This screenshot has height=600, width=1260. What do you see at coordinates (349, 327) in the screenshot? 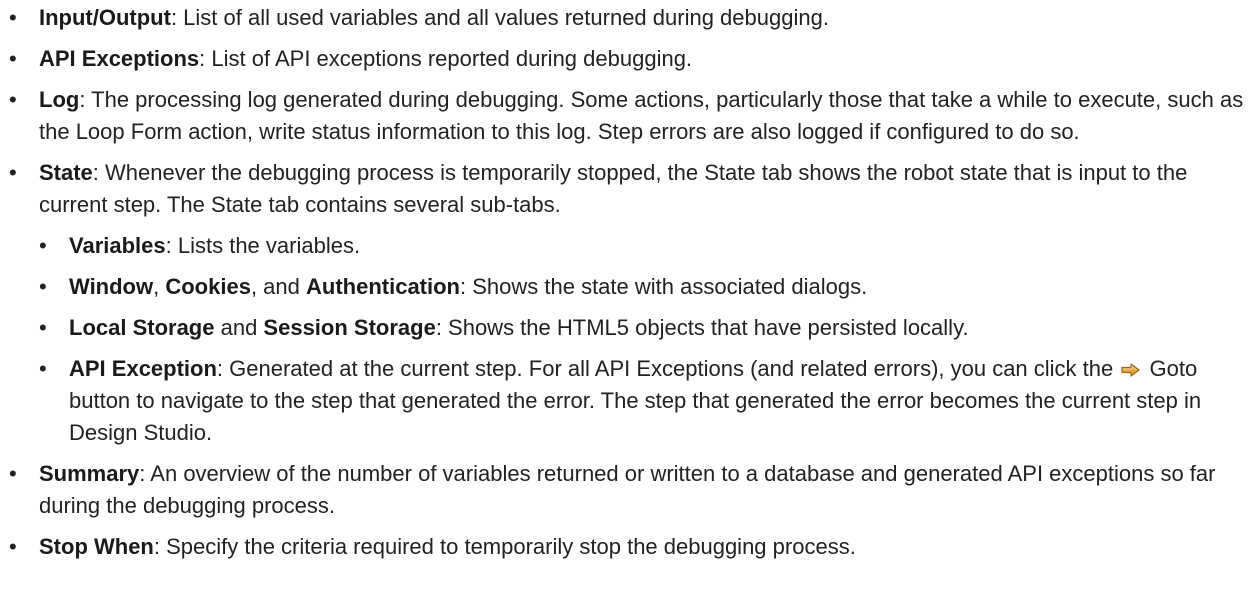
I see `term-session-storage: Session Storage` at bounding box center [349, 327].